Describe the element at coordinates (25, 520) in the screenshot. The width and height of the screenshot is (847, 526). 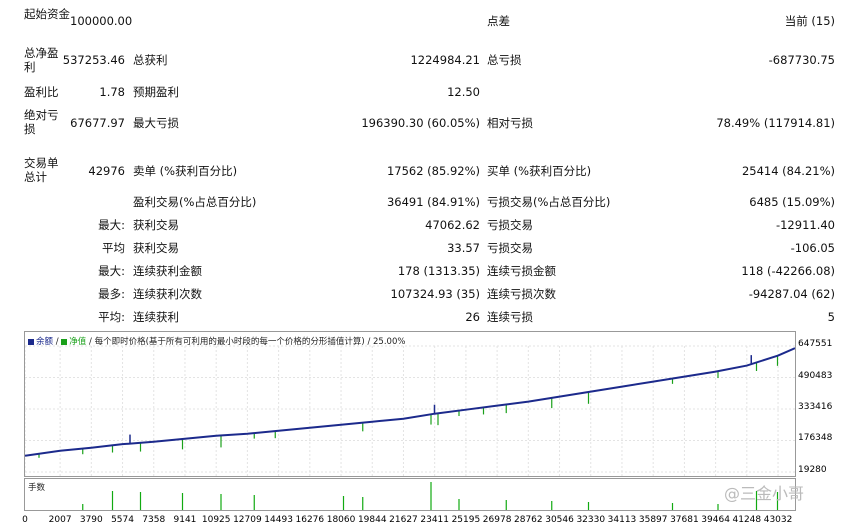
I see `x-tick-label: 0` at that location.